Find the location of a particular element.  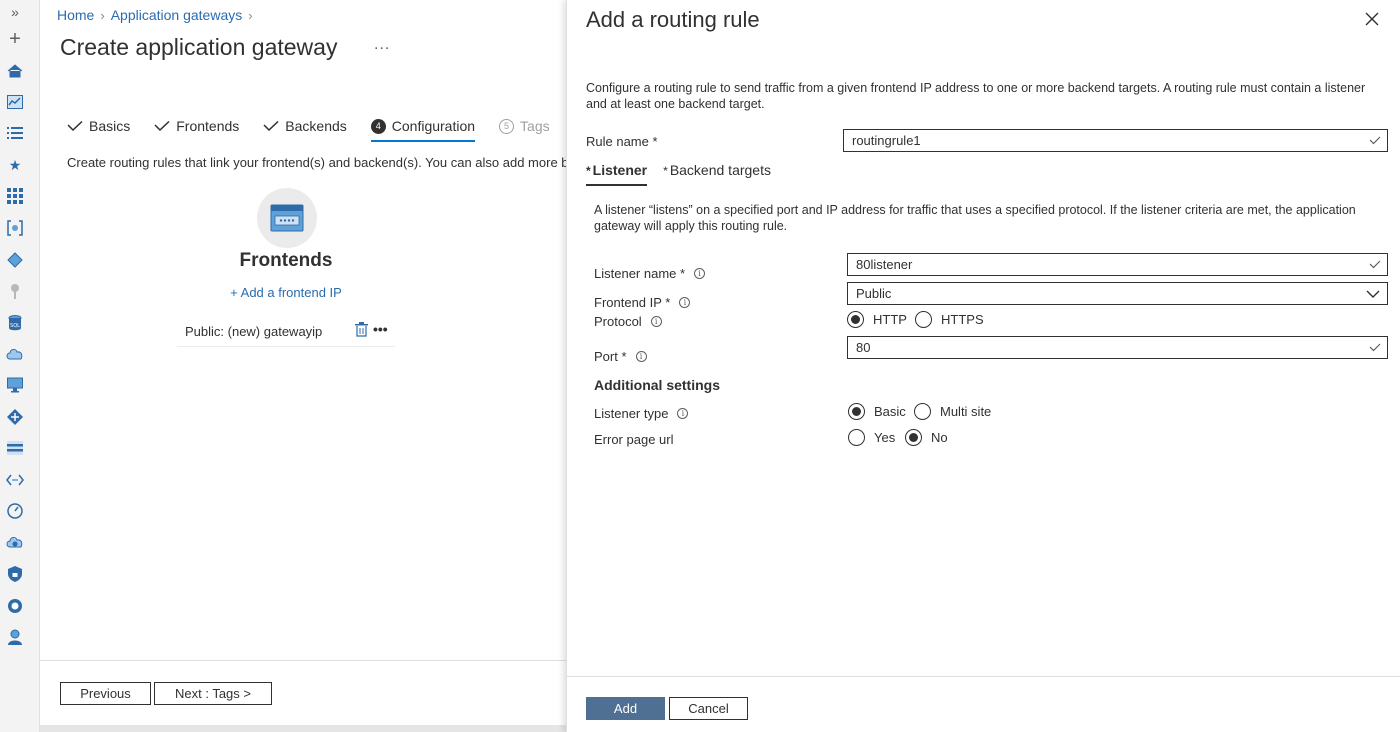

page-title: Create application gateway is located at coordinates (199, 47).